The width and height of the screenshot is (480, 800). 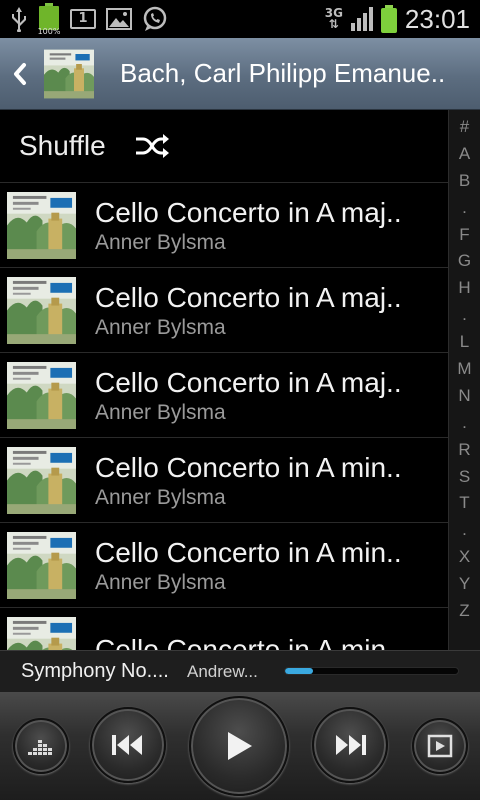 I want to click on back-button, so click(x=20, y=74).